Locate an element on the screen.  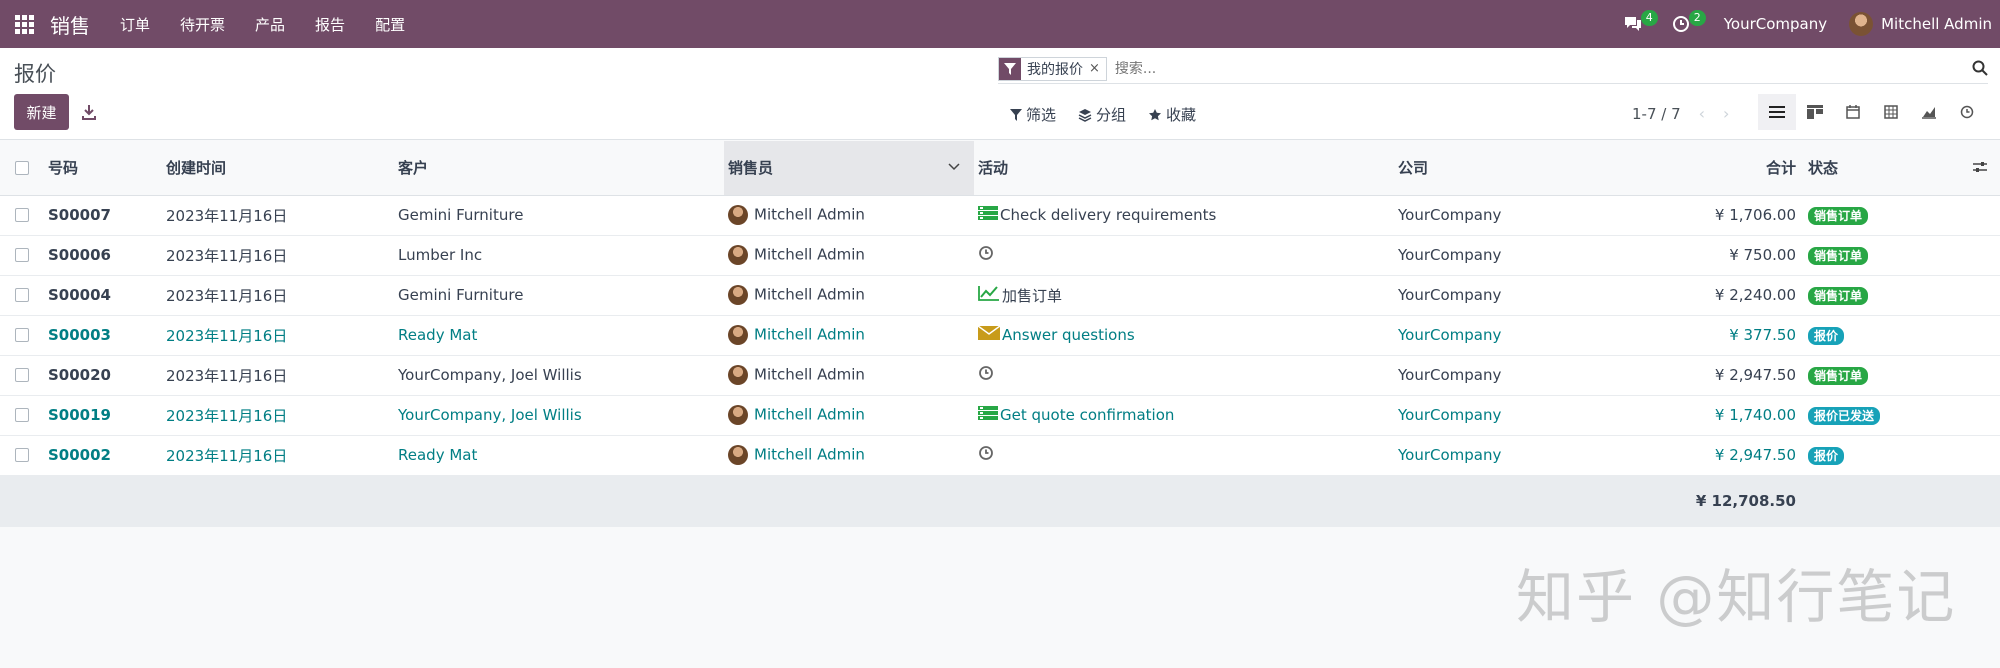
activities-button: 2 is located at coordinates (1686, 24).